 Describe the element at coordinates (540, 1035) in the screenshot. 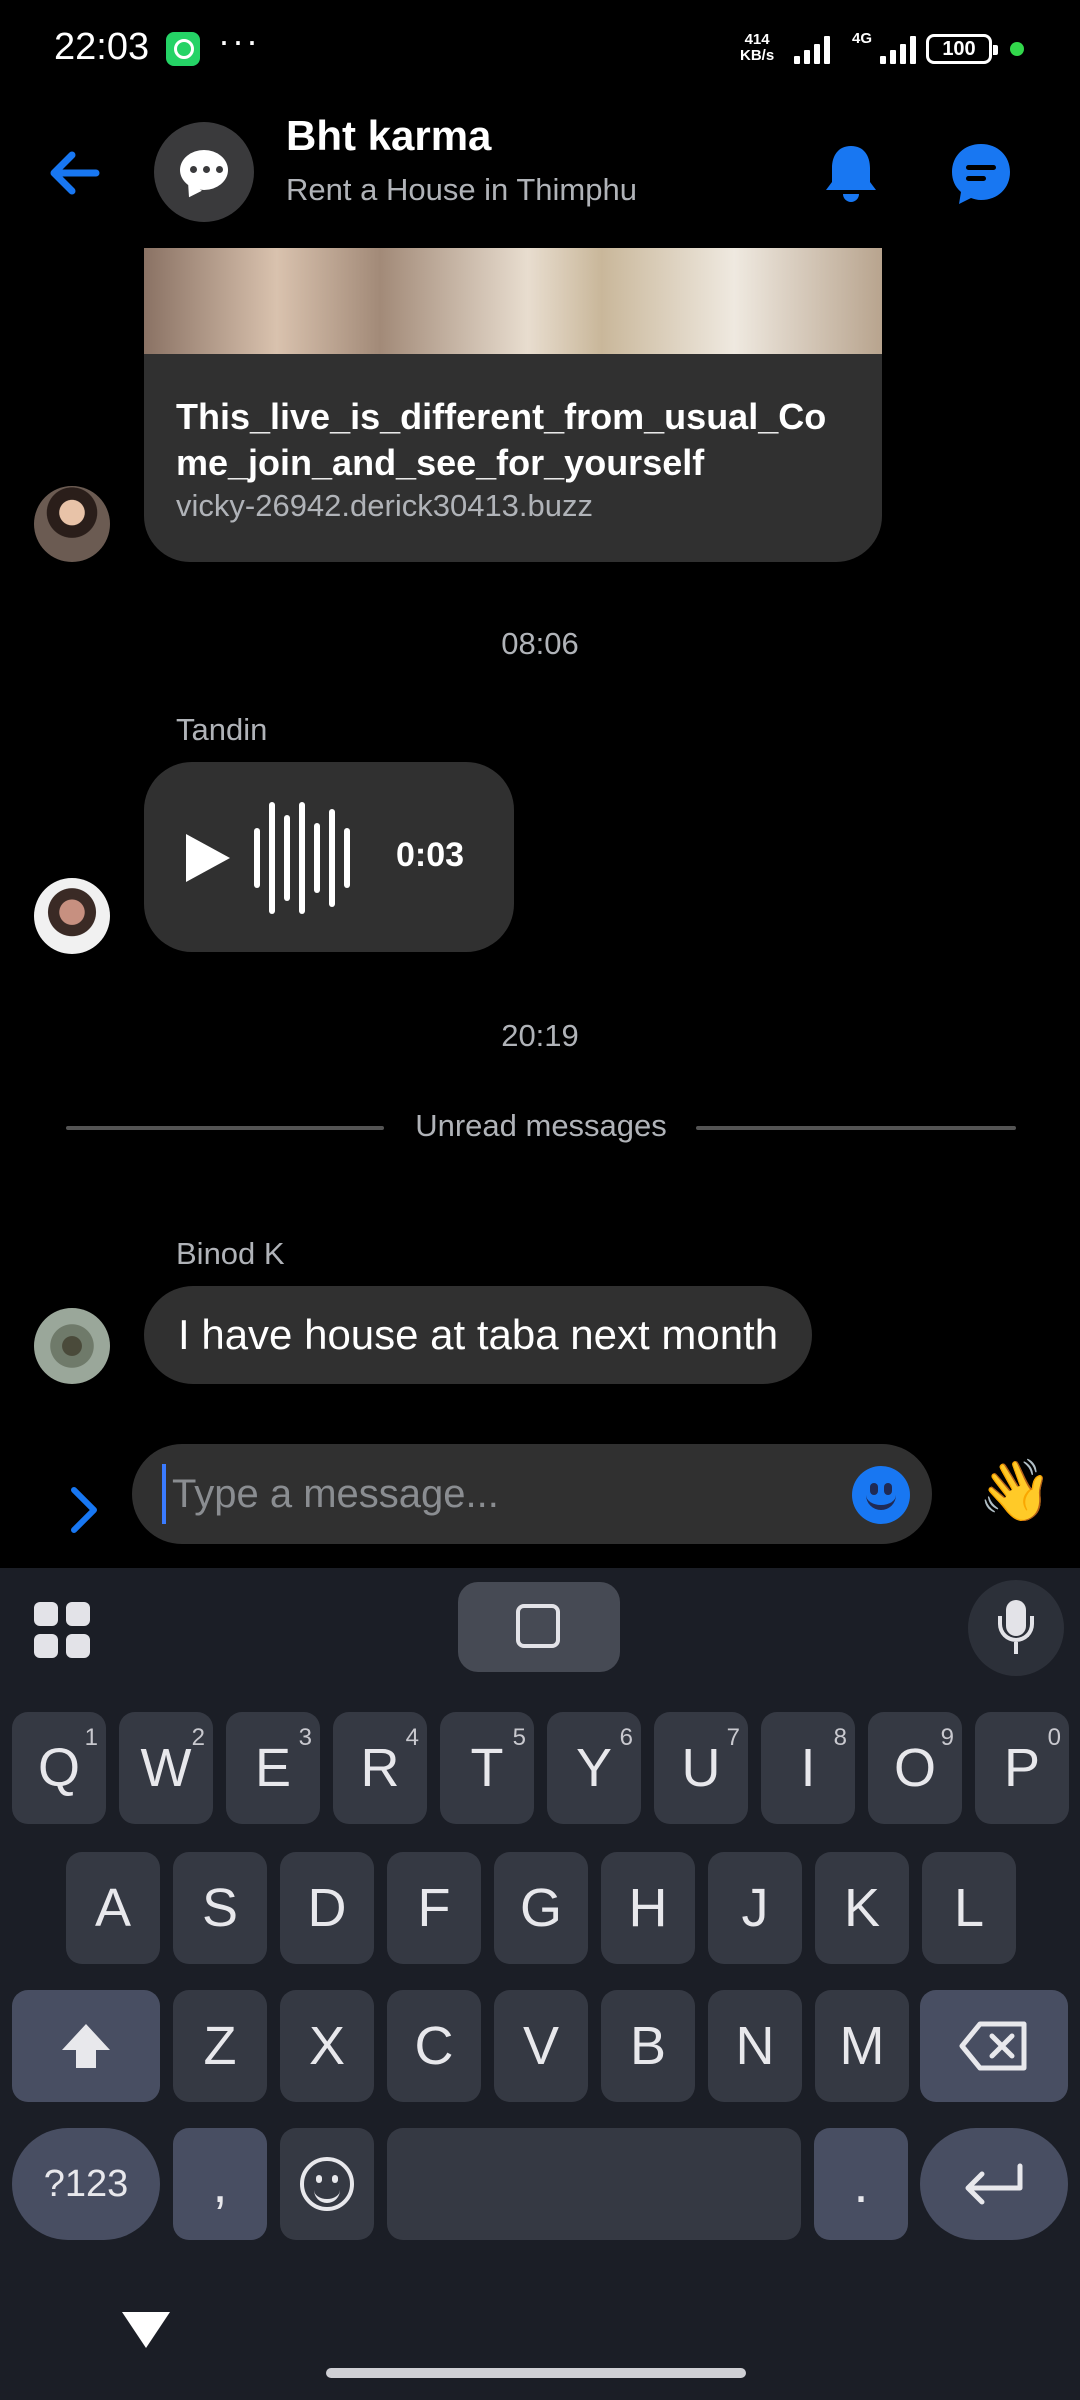

I see `message-timestamp: 20:19` at that location.